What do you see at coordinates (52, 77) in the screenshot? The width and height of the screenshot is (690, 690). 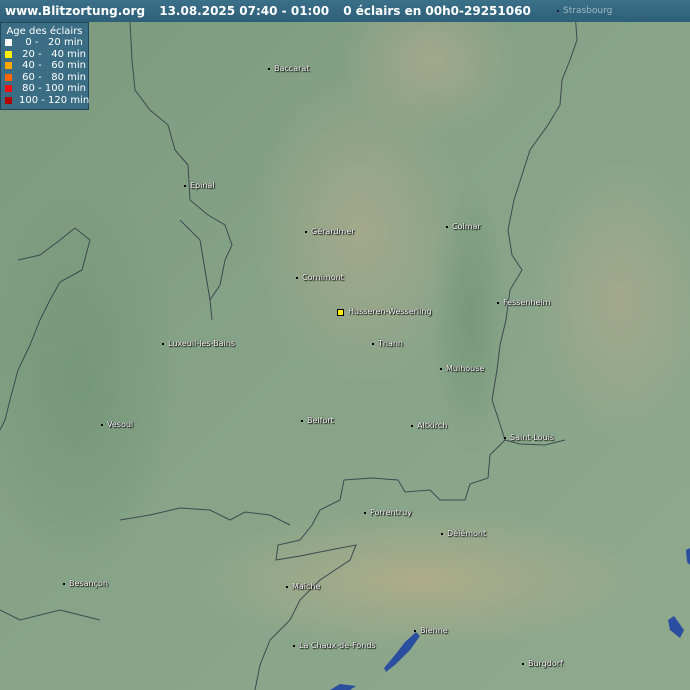 I see `legend-label: 60 - 80 min` at bounding box center [52, 77].